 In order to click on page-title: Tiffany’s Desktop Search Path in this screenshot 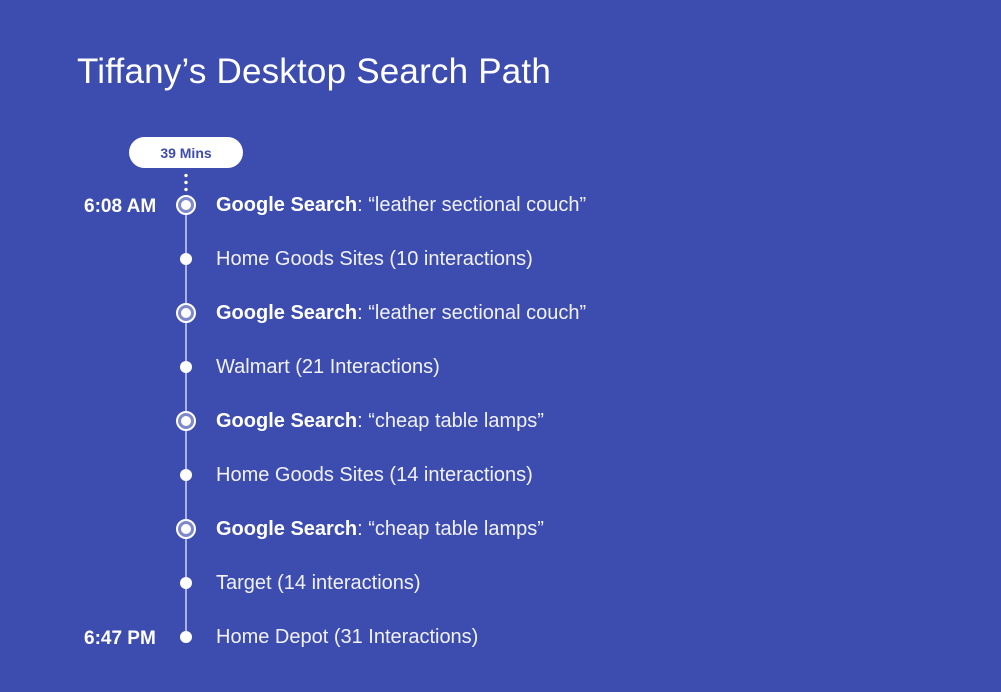, I will do `click(314, 71)`.